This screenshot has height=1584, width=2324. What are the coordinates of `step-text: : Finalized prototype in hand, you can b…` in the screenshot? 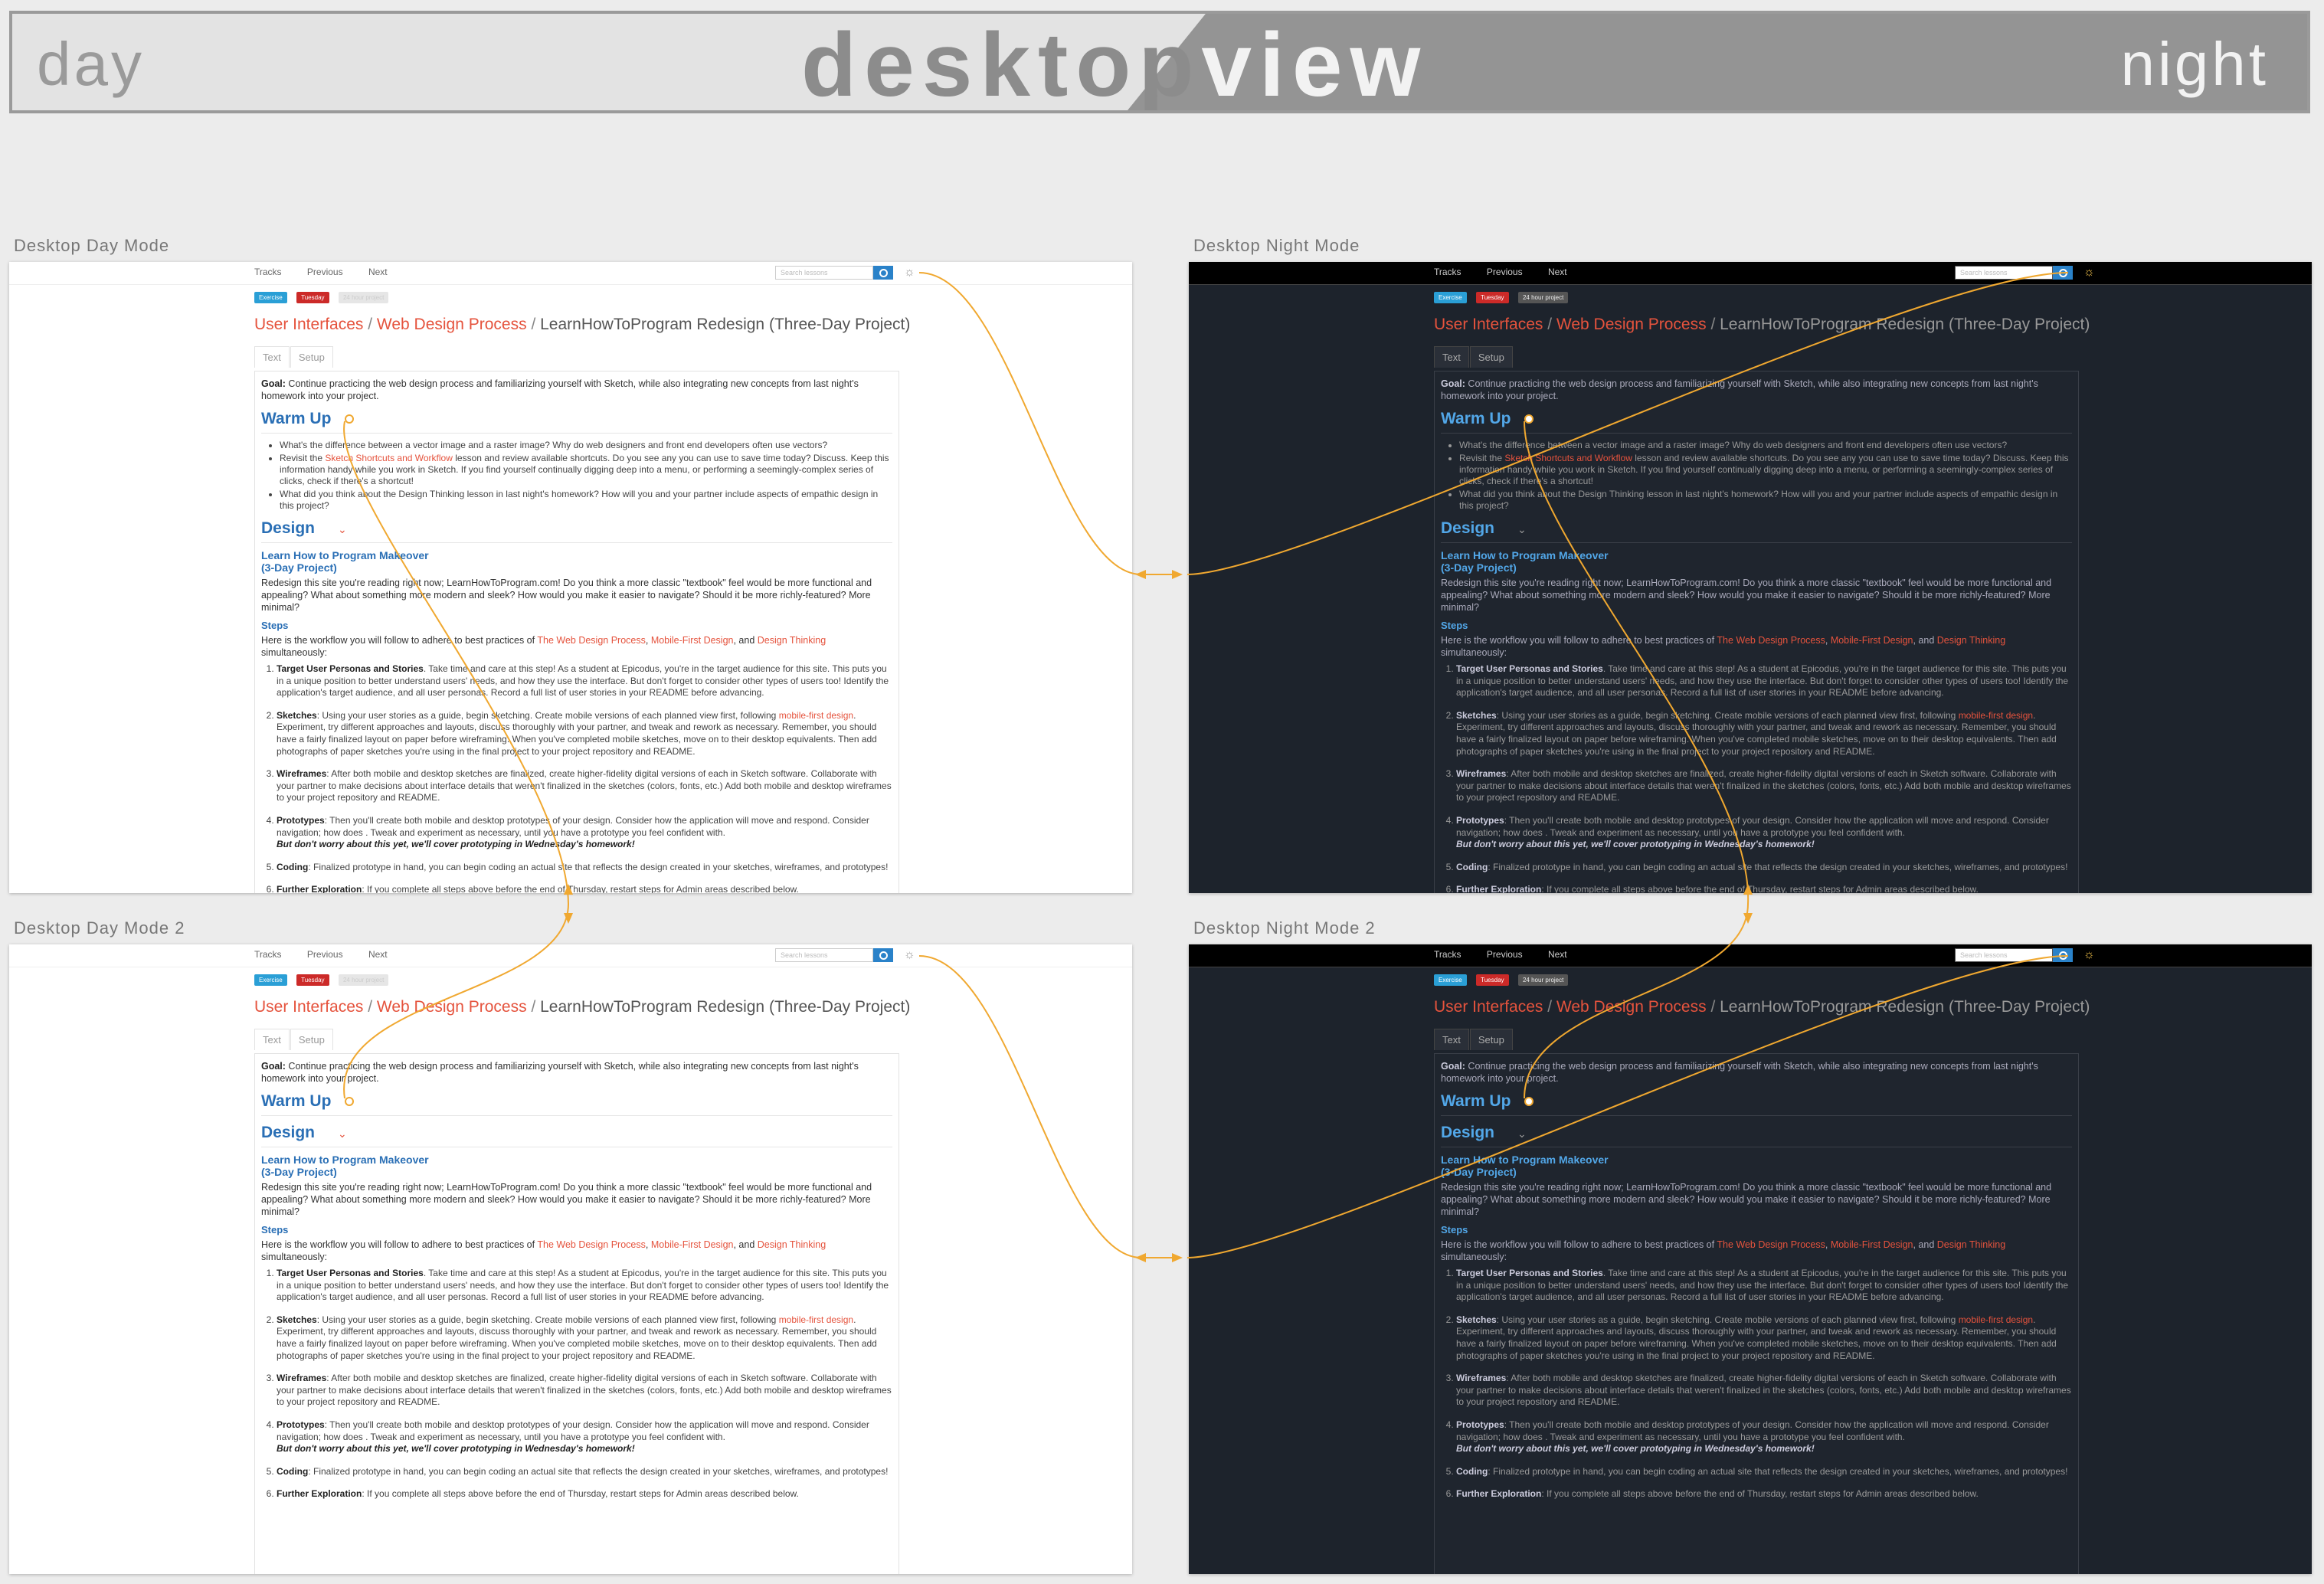 It's located at (598, 866).